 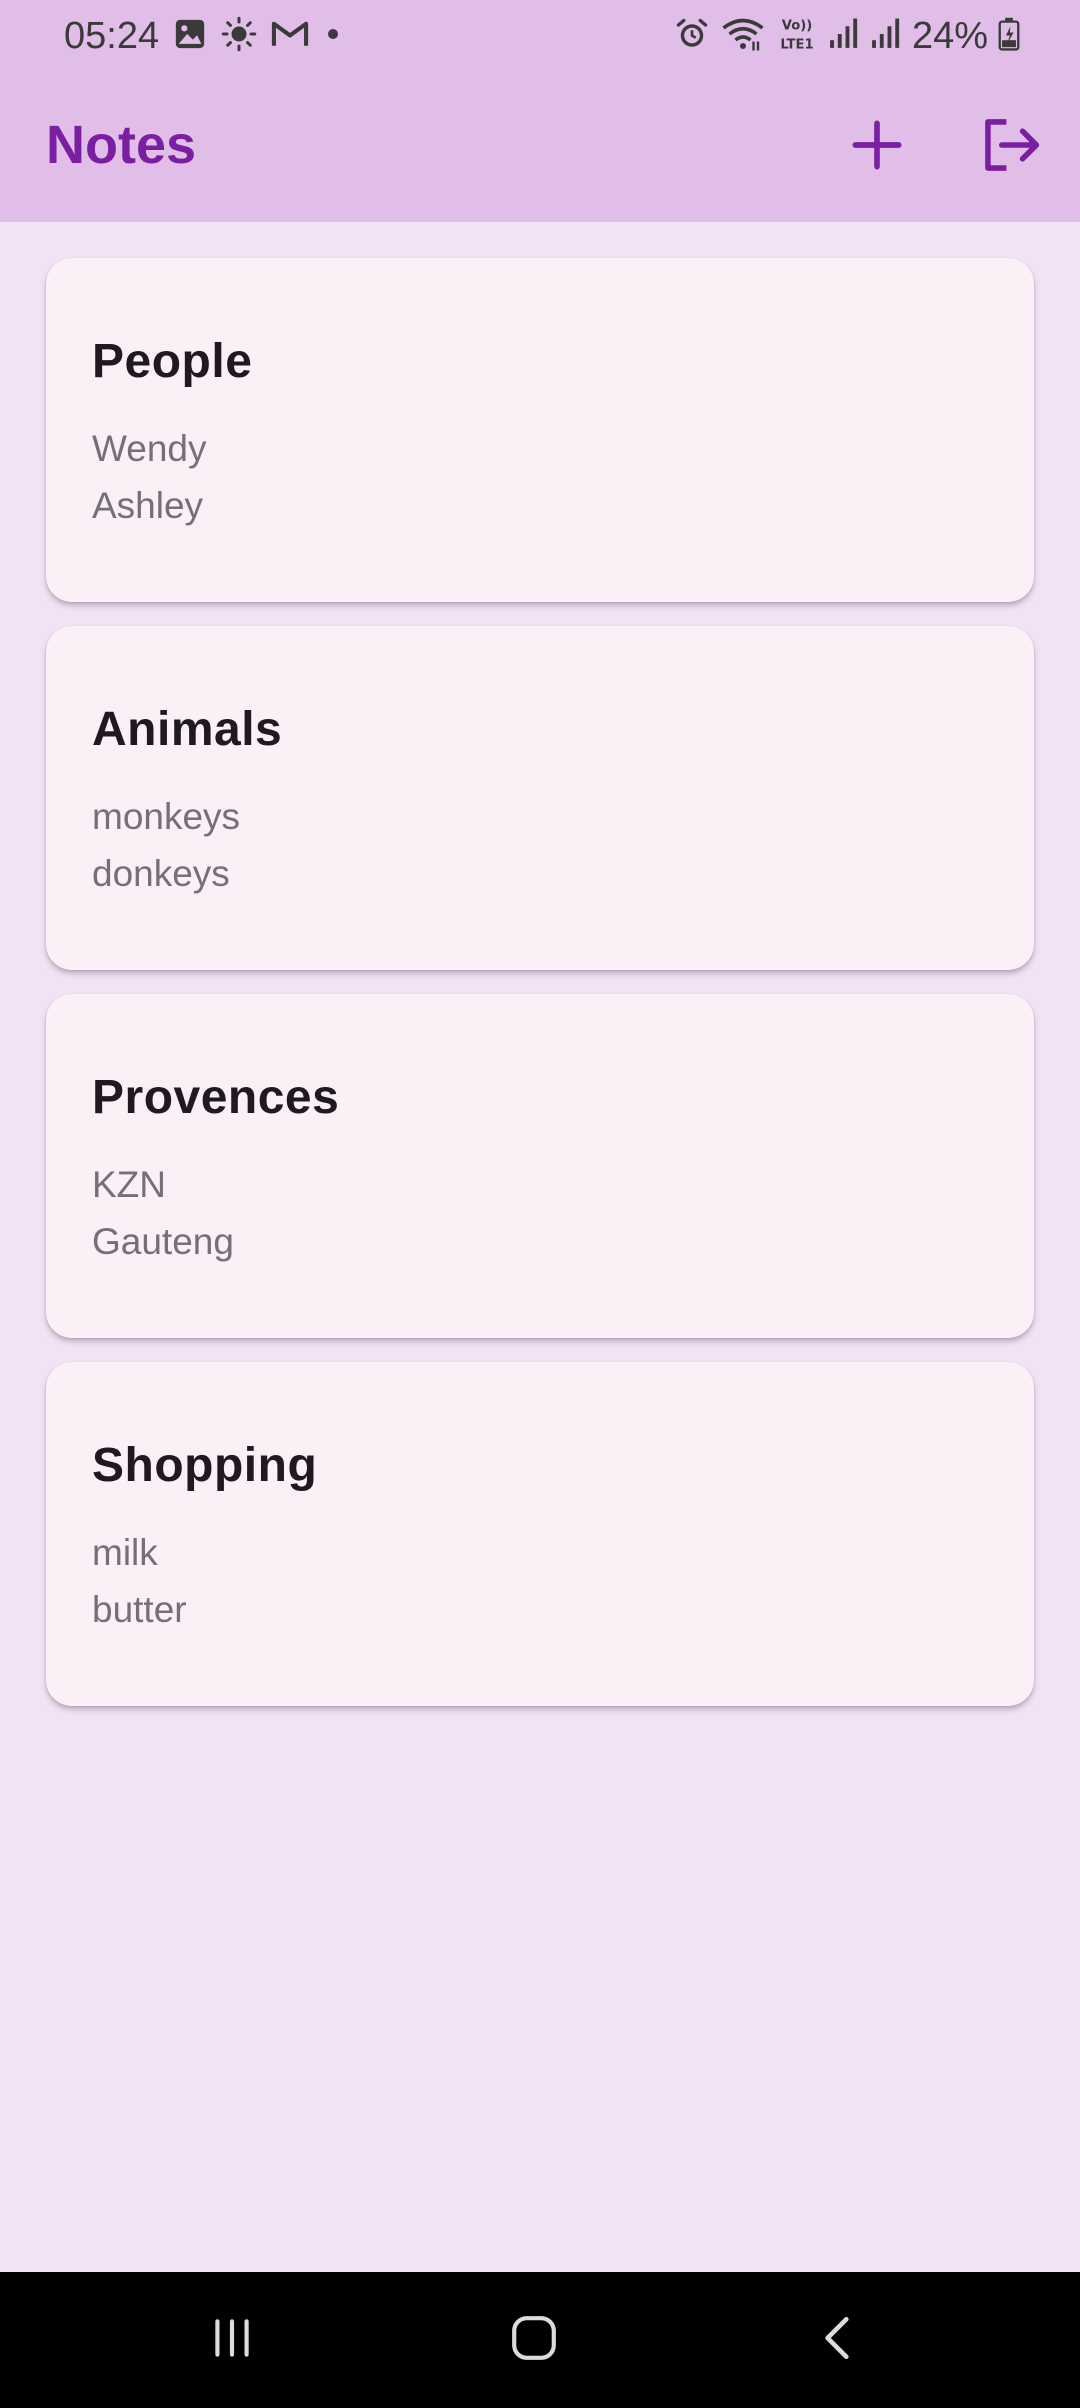 What do you see at coordinates (540, 1166) in the screenshot?
I see `note-card: Provences KZN Gauteng` at bounding box center [540, 1166].